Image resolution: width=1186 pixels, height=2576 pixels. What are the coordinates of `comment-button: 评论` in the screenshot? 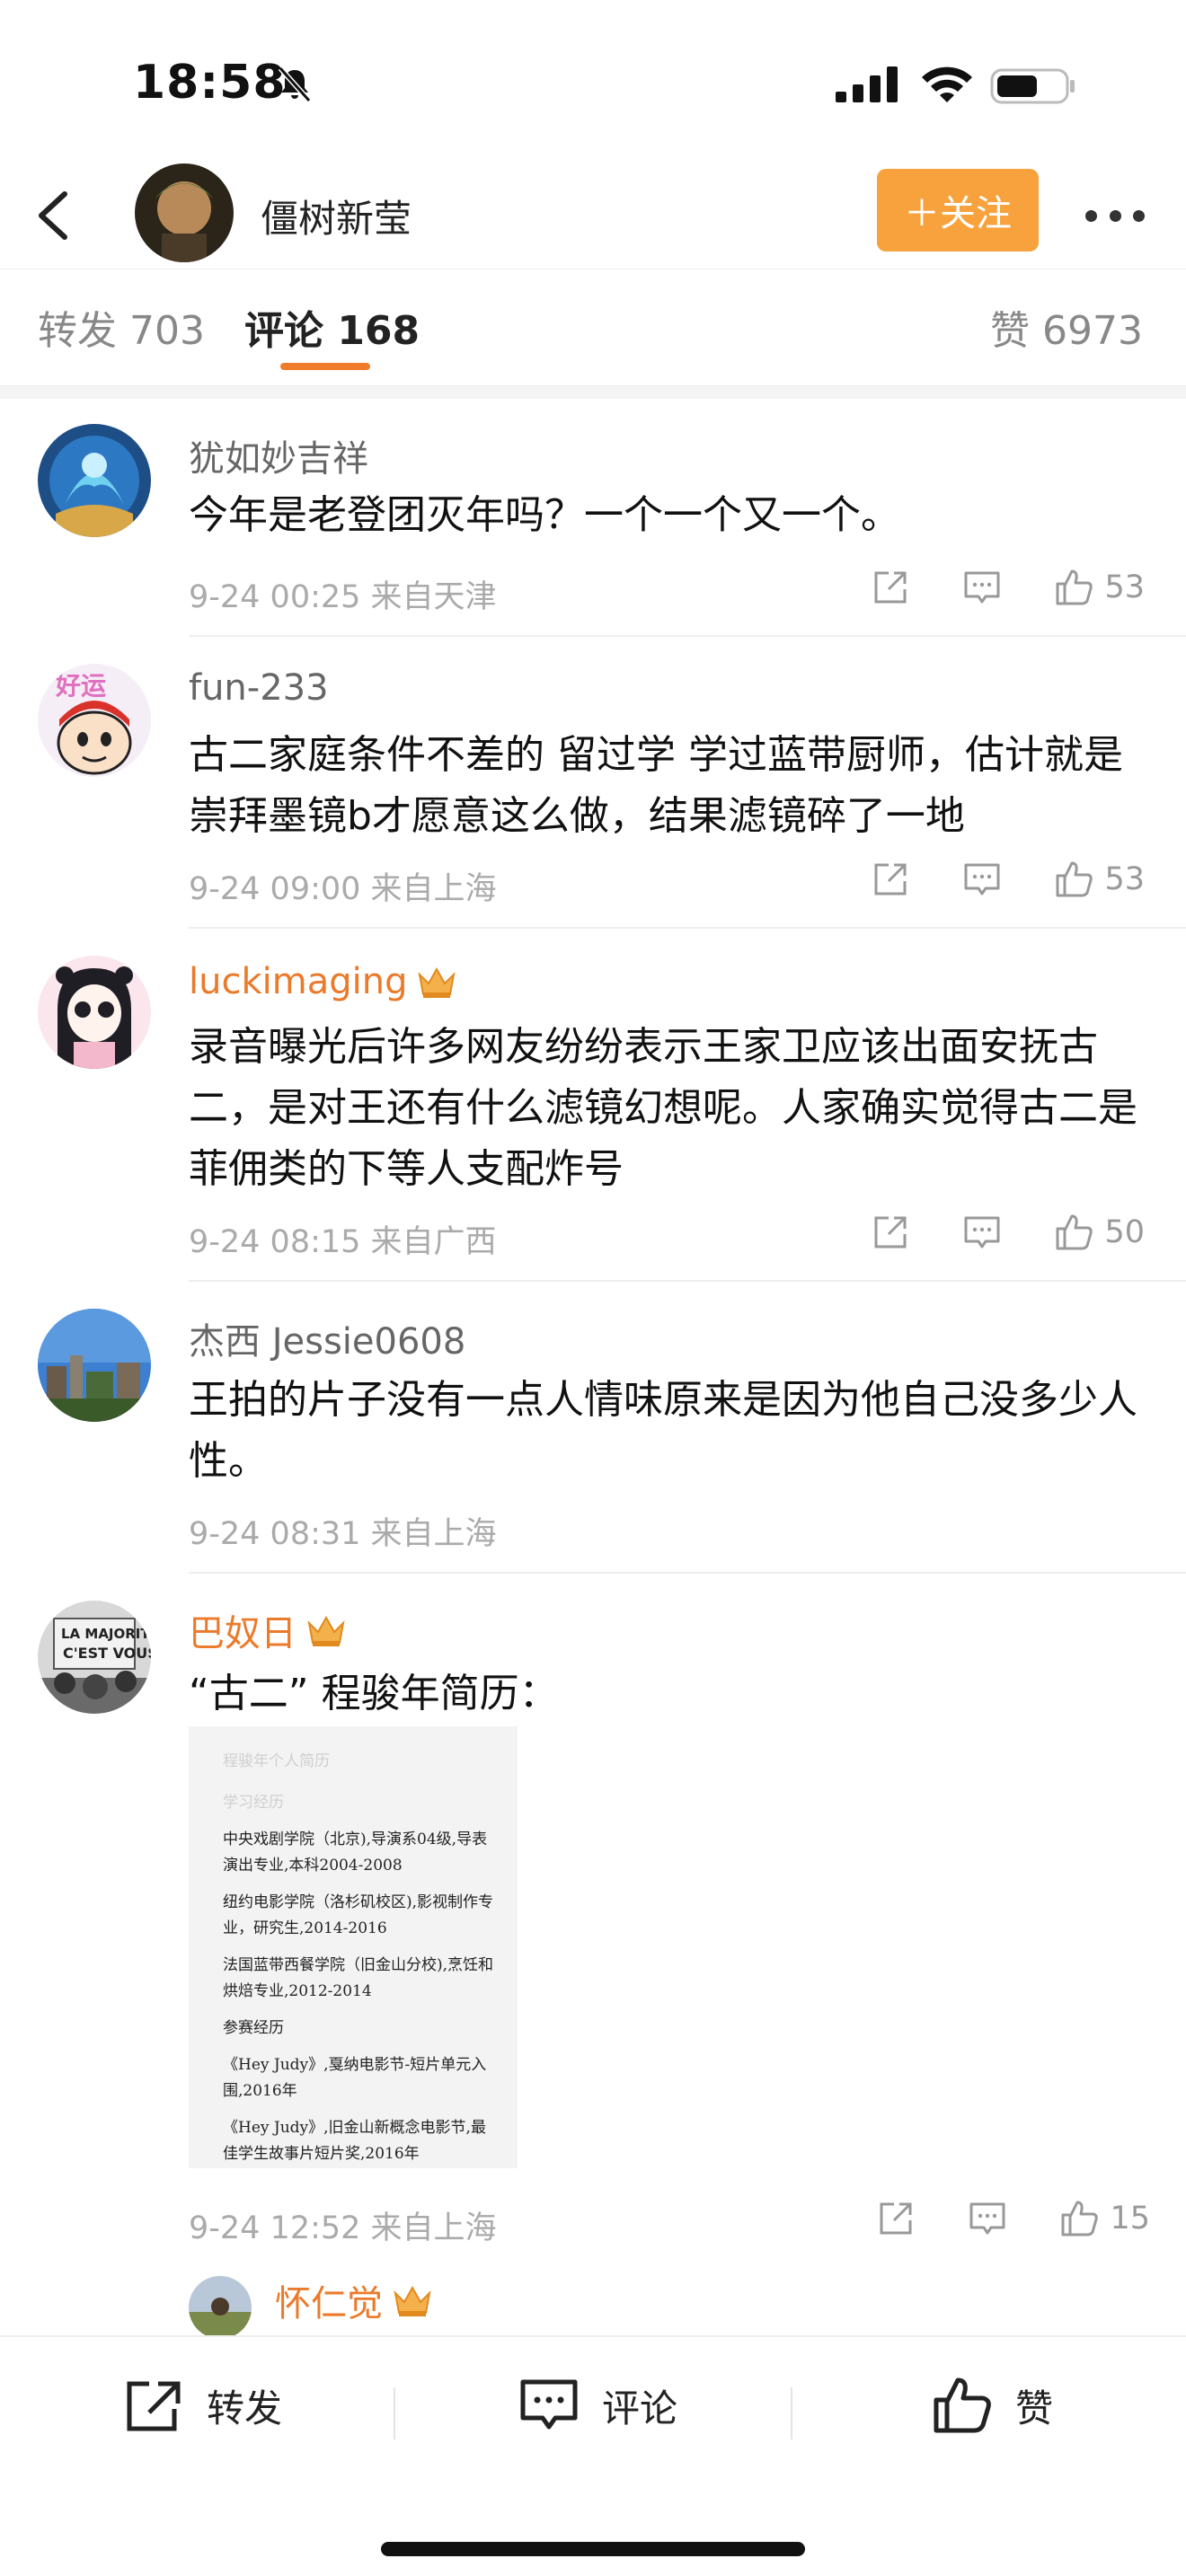 It's located at (597, 2405).